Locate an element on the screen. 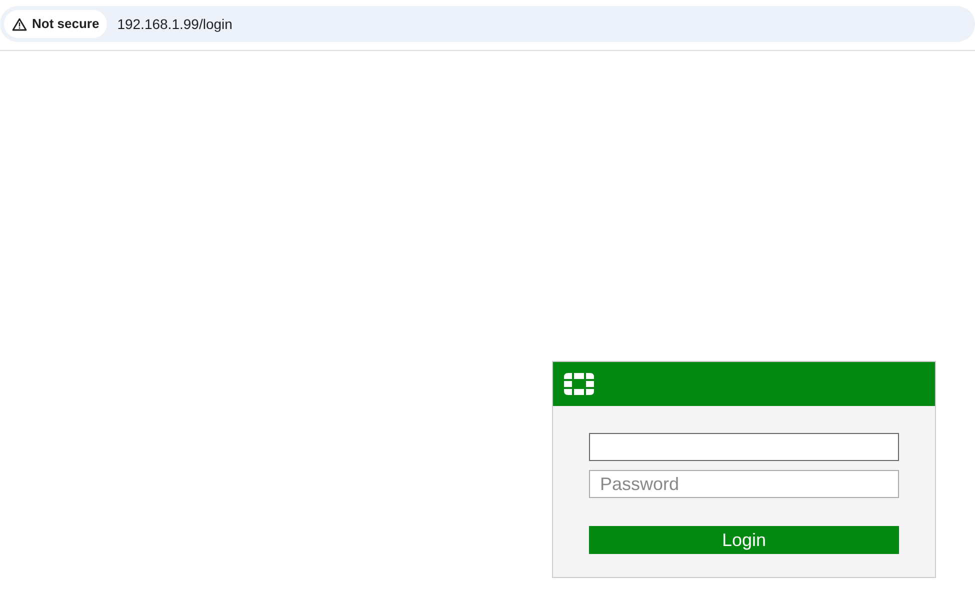  input-field: Password is located at coordinates (744, 484).